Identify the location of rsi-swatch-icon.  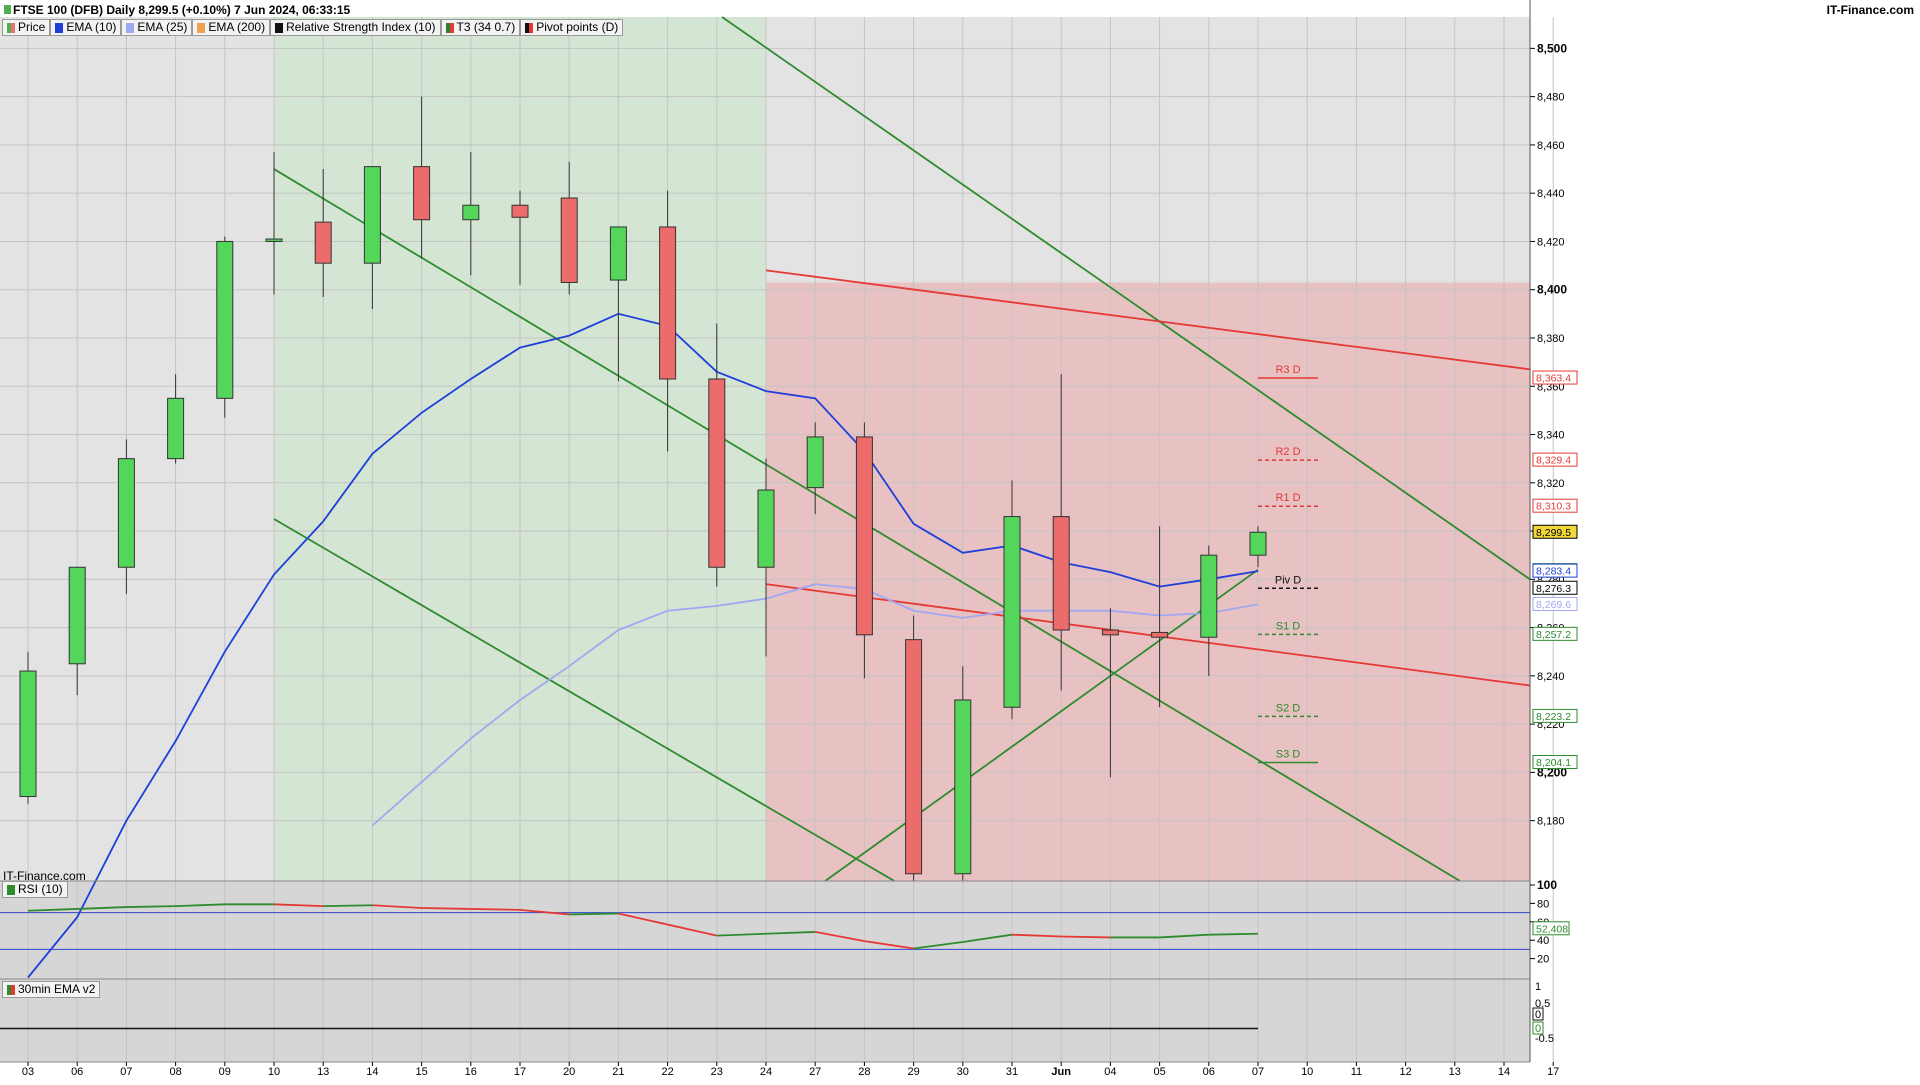
(11, 889).